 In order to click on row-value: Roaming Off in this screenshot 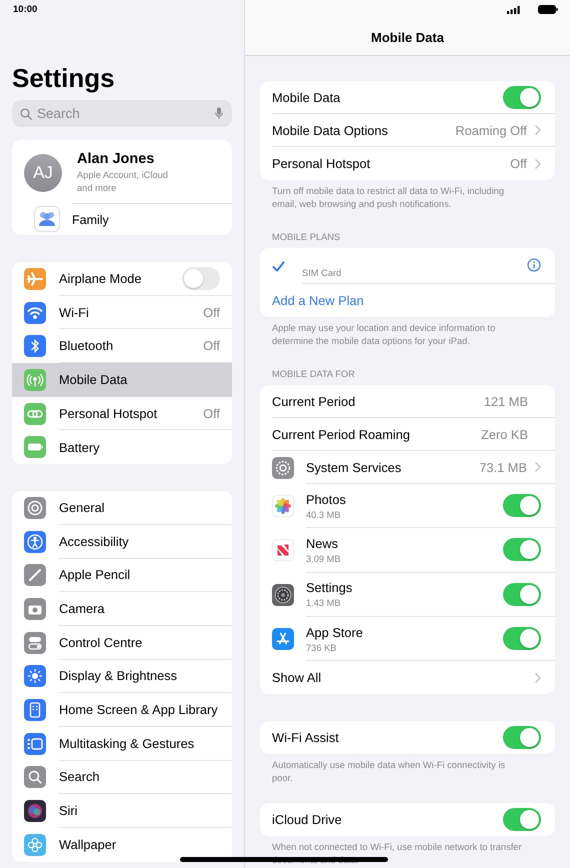, I will do `click(491, 130)`.